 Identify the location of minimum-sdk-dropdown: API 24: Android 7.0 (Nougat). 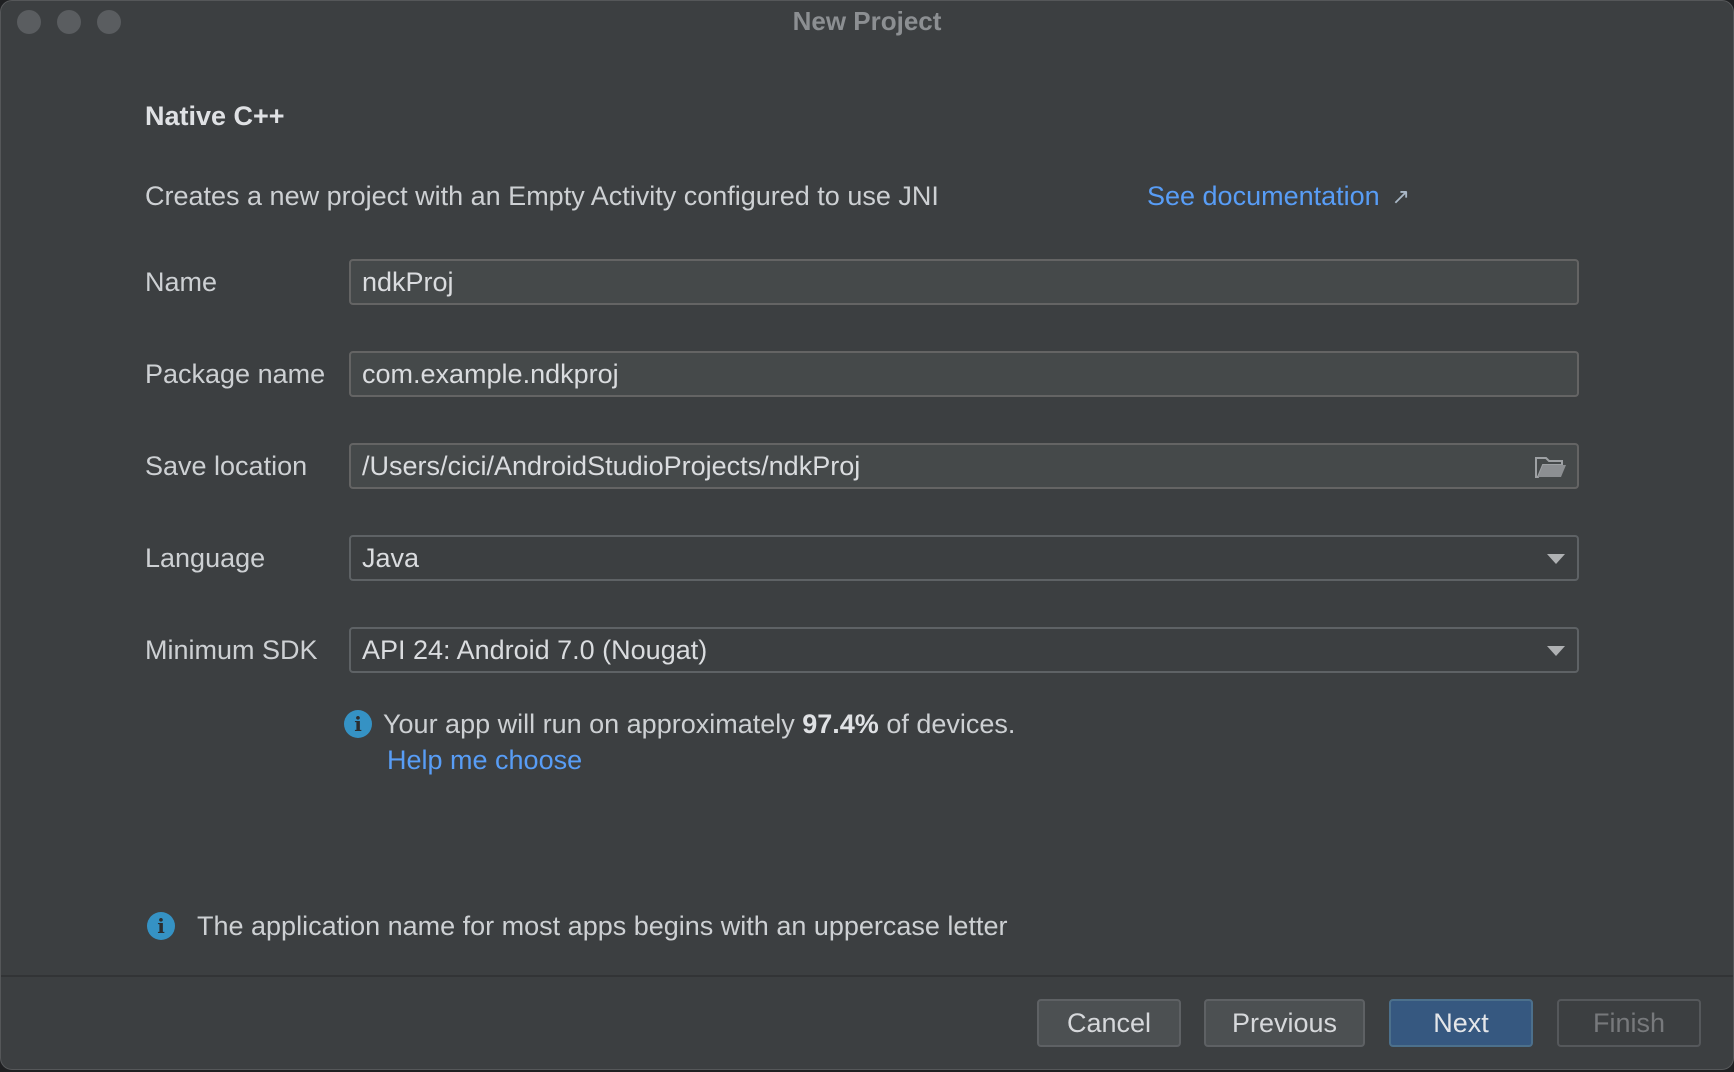
(964, 650).